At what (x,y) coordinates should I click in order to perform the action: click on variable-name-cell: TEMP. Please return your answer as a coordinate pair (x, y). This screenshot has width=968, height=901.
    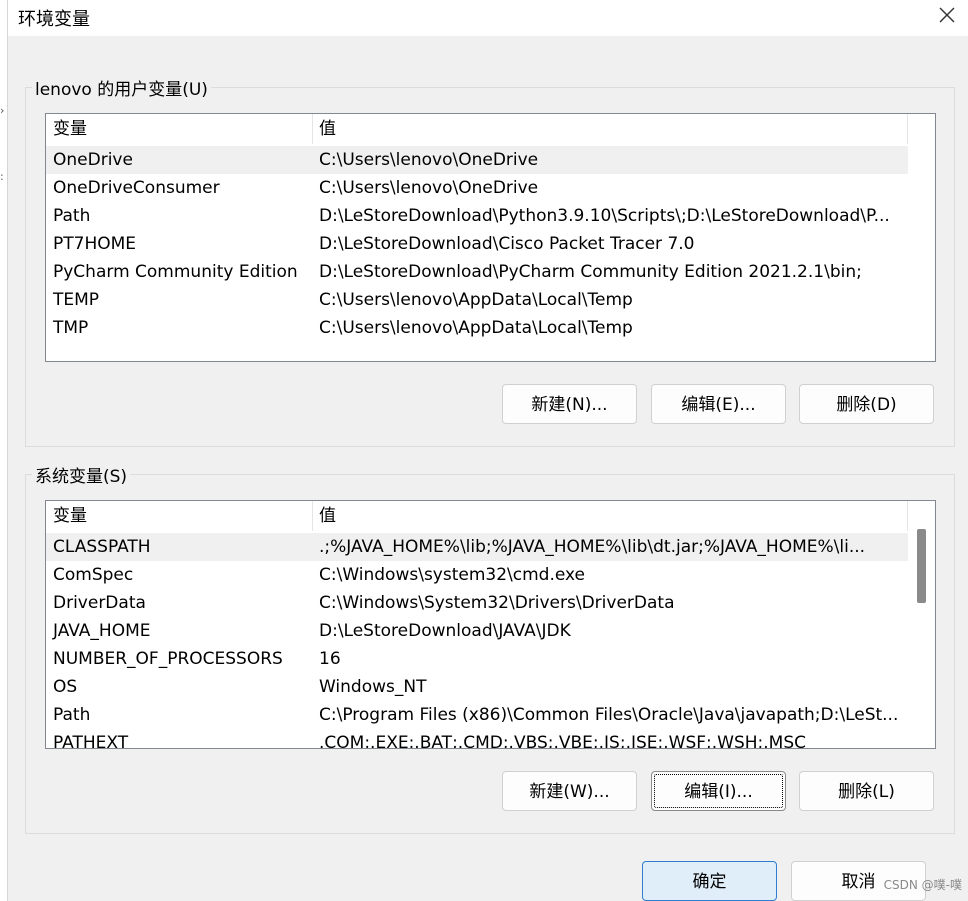
    Looking at the image, I should click on (76, 300).